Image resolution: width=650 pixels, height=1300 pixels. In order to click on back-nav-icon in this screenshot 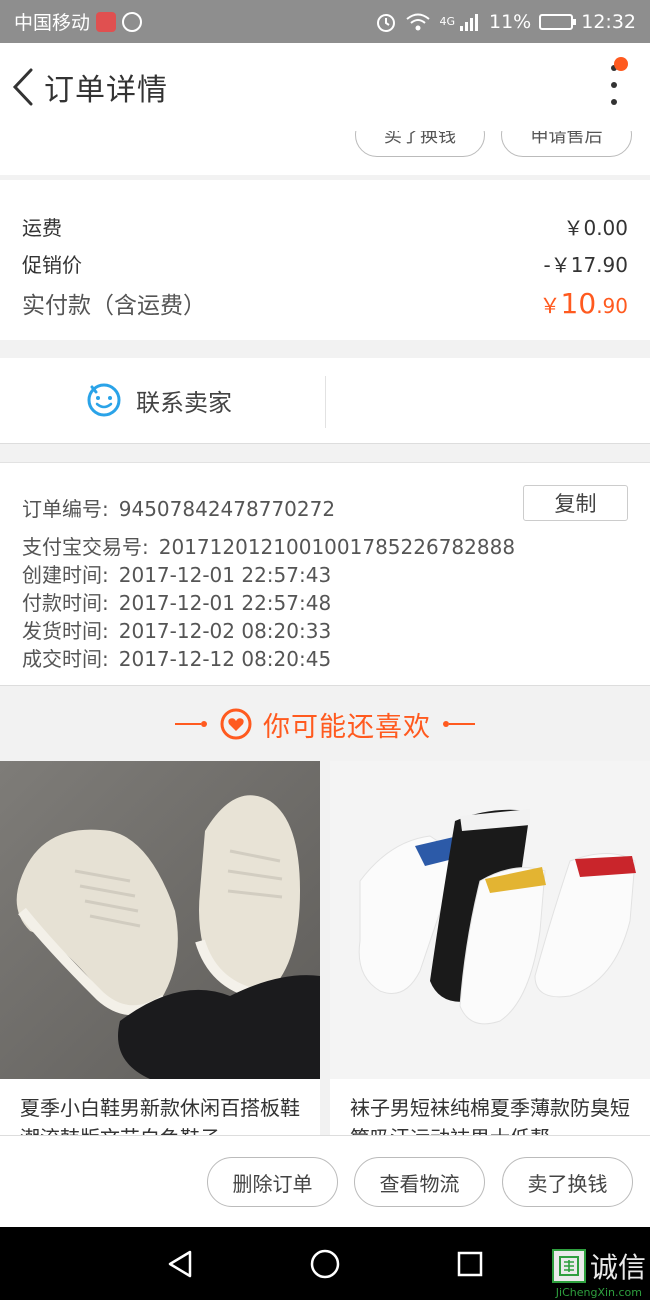, I will do `click(180, 1264)`.